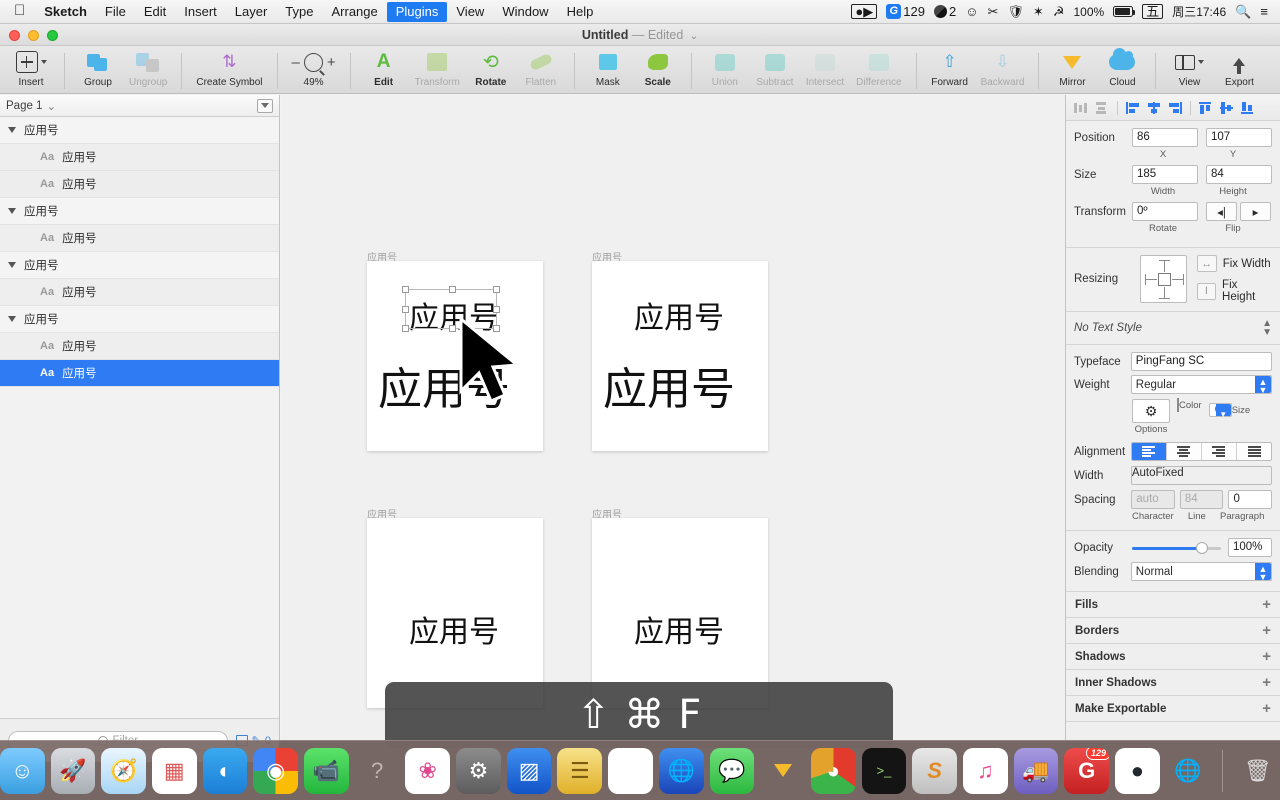  I want to click on toolbar-mirror: Mirror, so click(1072, 68).